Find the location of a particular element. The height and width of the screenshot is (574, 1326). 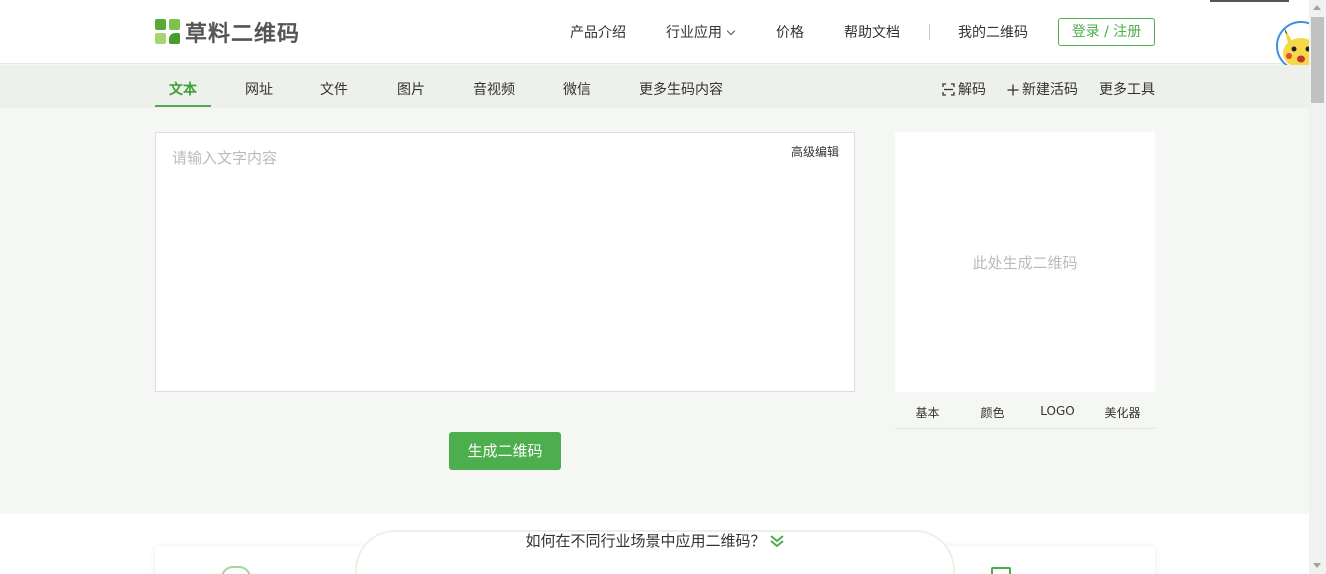

logo-mark-icon is located at coordinates (168, 32).